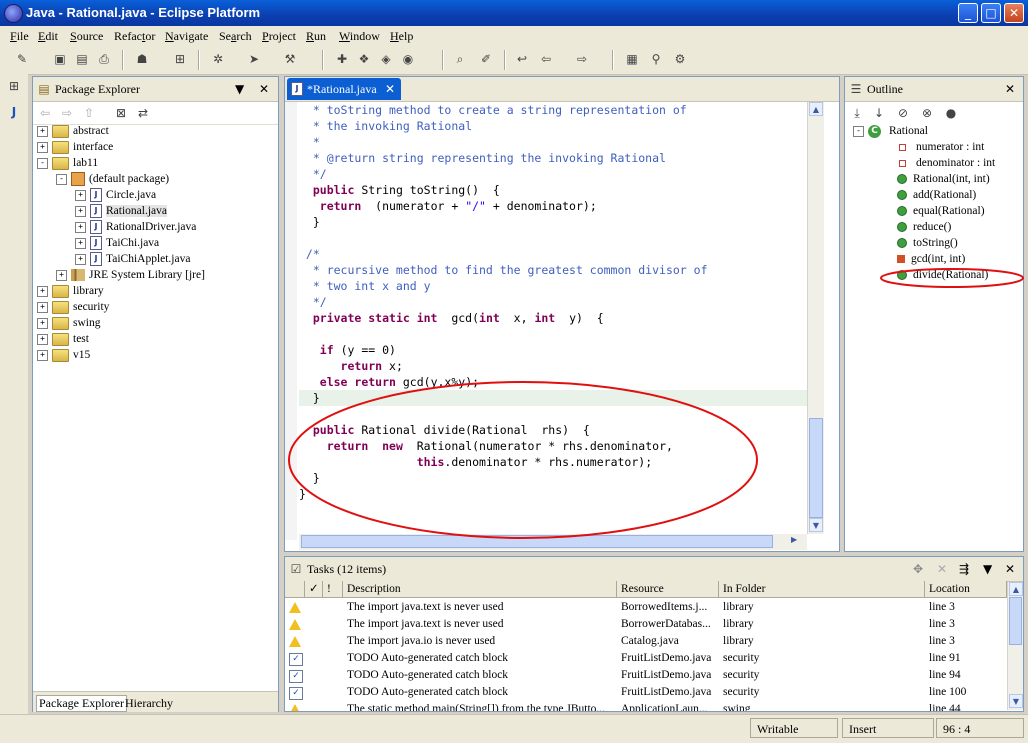  I want to click on filter-tasks-icon: ⇶, so click(964, 569).